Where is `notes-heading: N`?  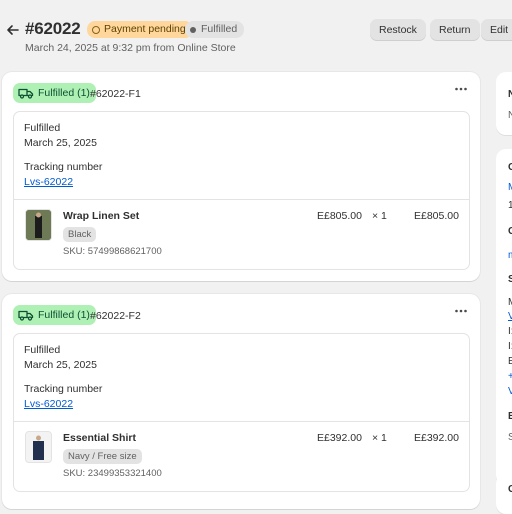
notes-heading: N is located at coordinates (510, 94).